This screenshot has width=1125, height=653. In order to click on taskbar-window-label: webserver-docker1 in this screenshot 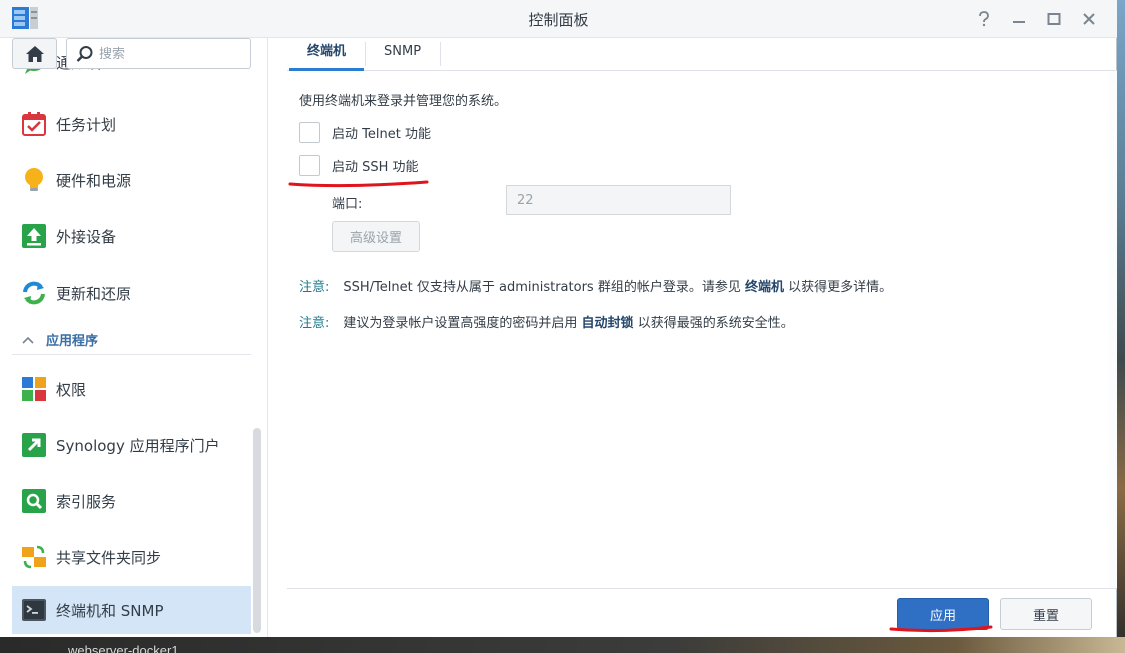, I will do `click(123, 648)`.